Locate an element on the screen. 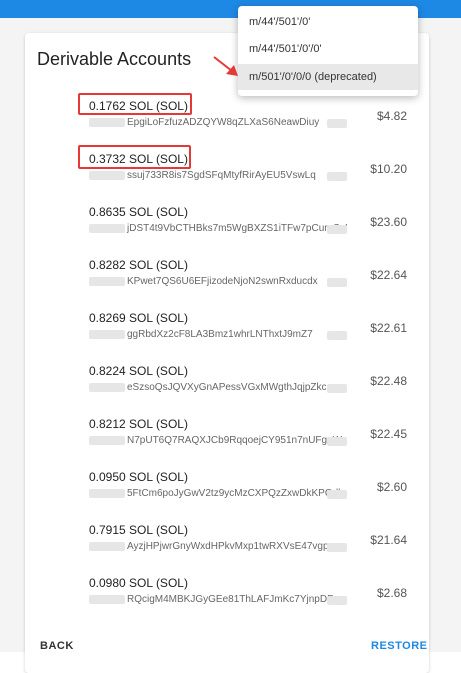 The image size is (461, 673). account-address: ggRbdXz2cF8LA3Bmz1whrLNThxtJ9mZ7 is located at coordinates (218, 335).